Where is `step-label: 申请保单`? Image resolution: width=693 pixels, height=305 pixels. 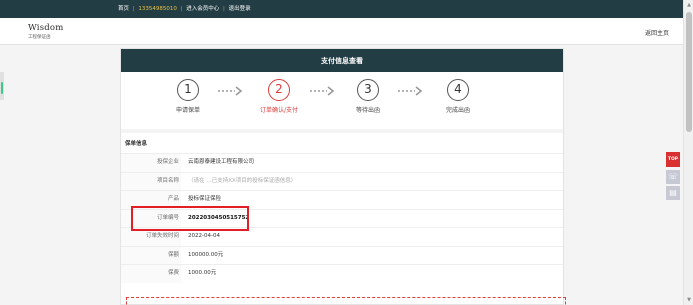
step-label: 申请保单 is located at coordinates (187, 110).